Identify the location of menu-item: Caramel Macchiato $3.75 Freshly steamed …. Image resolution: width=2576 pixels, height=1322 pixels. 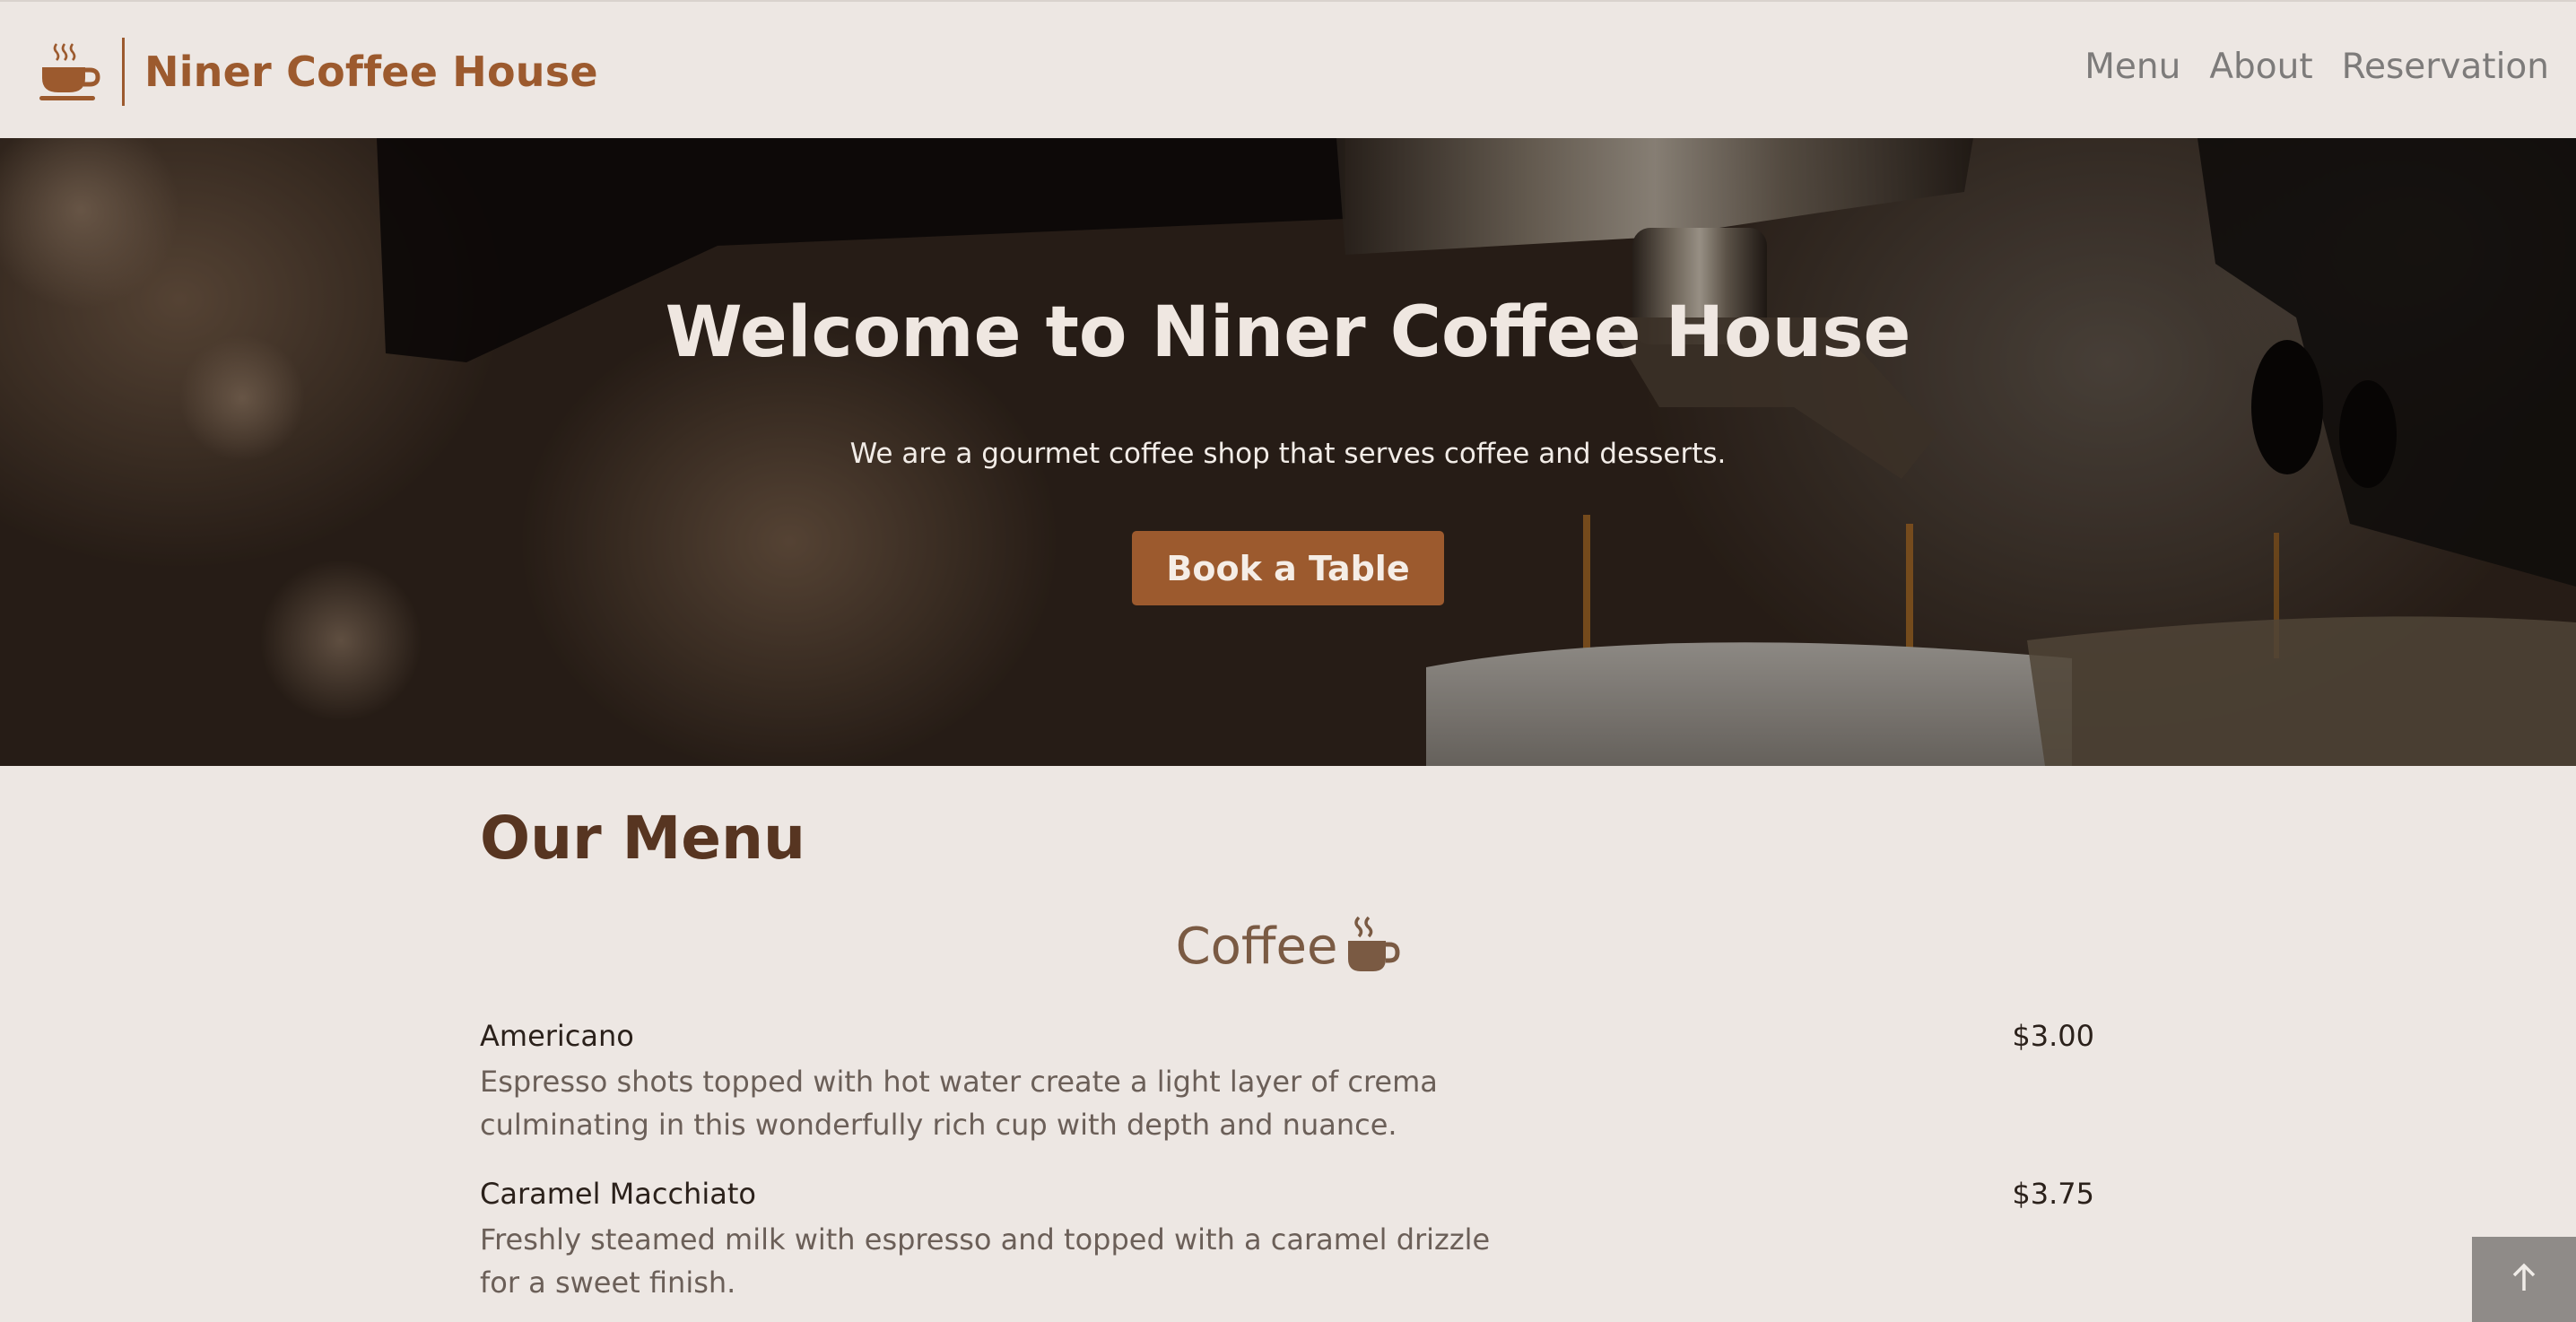
(1287, 1240).